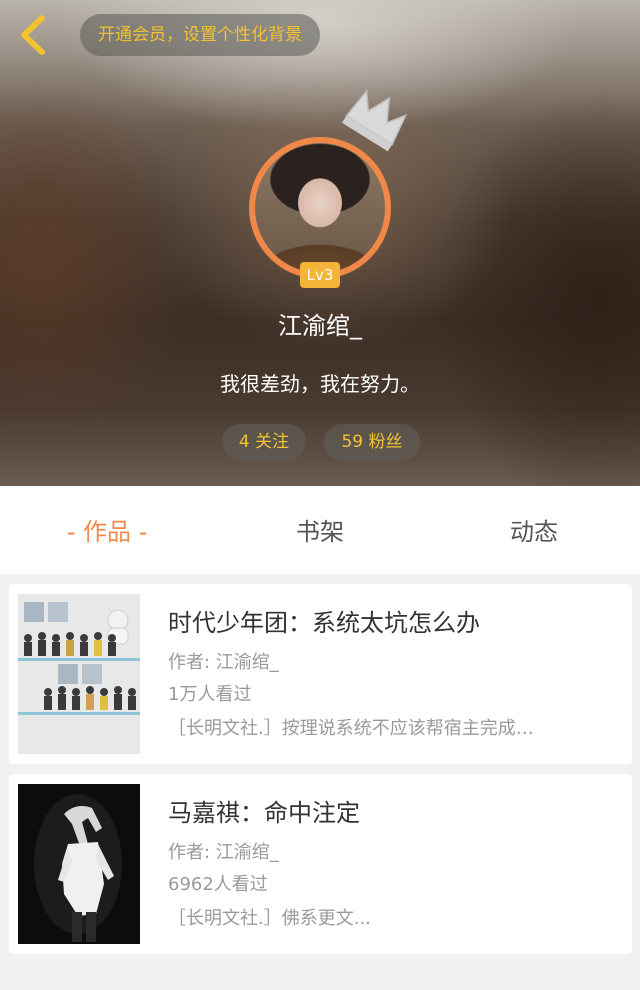  What do you see at coordinates (107, 530) in the screenshot?
I see `tab-works: - 作品 -` at bounding box center [107, 530].